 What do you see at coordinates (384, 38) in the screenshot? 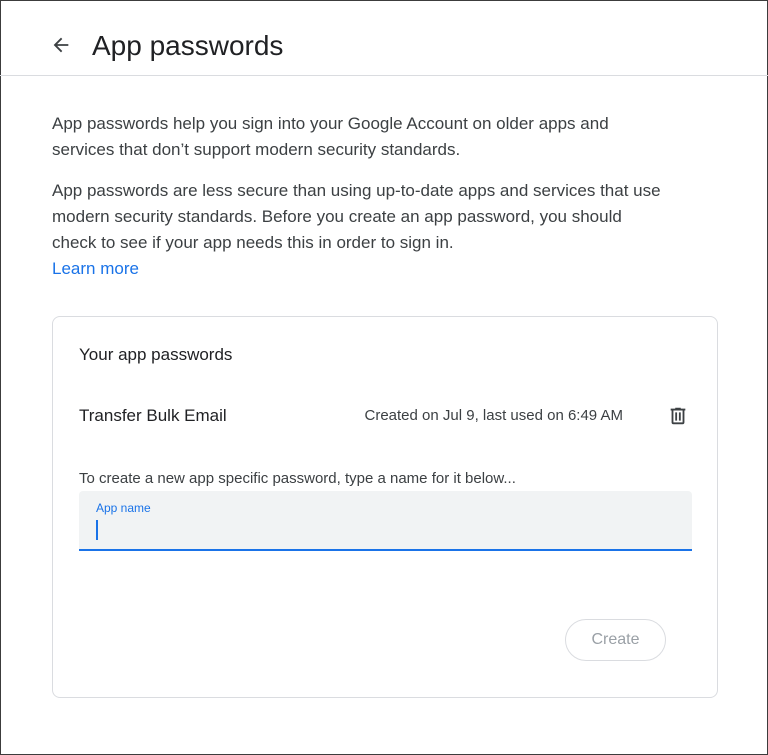
I see `page-header: App passwords` at bounding box center [384, 38].